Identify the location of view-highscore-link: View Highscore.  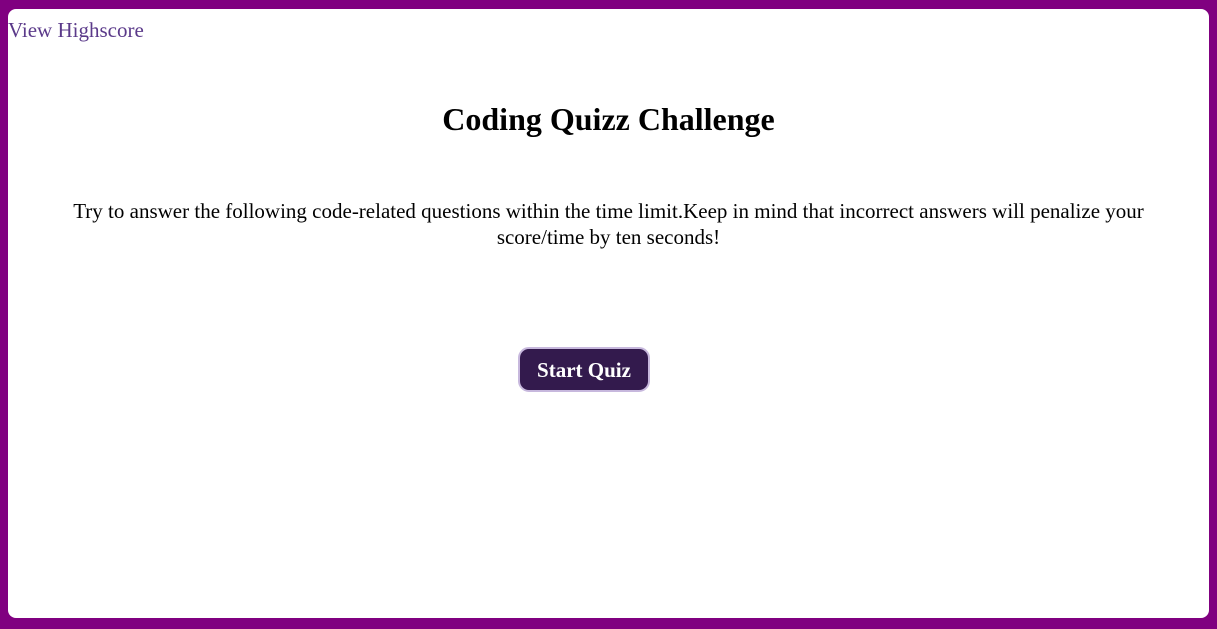
(76, 30).